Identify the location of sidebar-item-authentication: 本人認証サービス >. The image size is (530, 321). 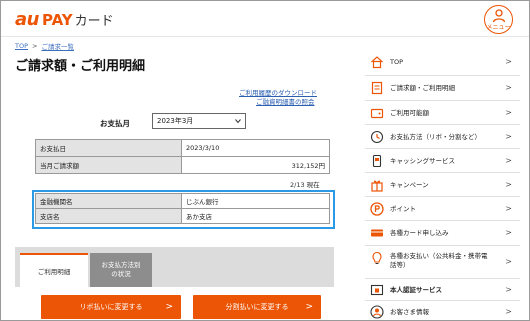
(442, 290).